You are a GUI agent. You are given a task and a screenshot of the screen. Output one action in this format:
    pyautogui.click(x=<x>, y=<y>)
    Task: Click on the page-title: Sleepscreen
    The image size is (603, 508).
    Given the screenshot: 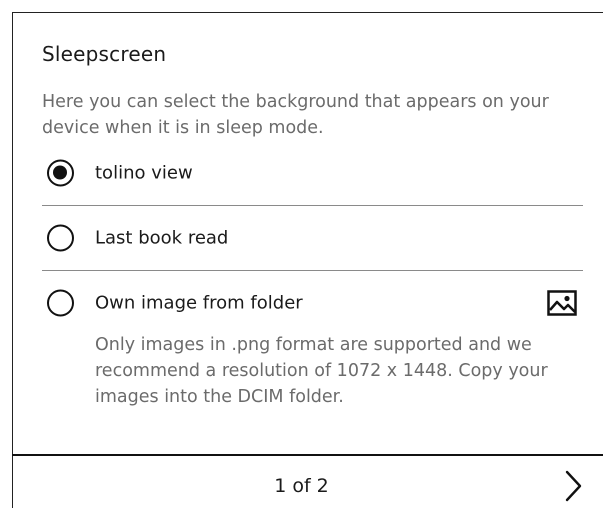 What is the action you would take?
    pyautogui.click(x=104, y=54)
    